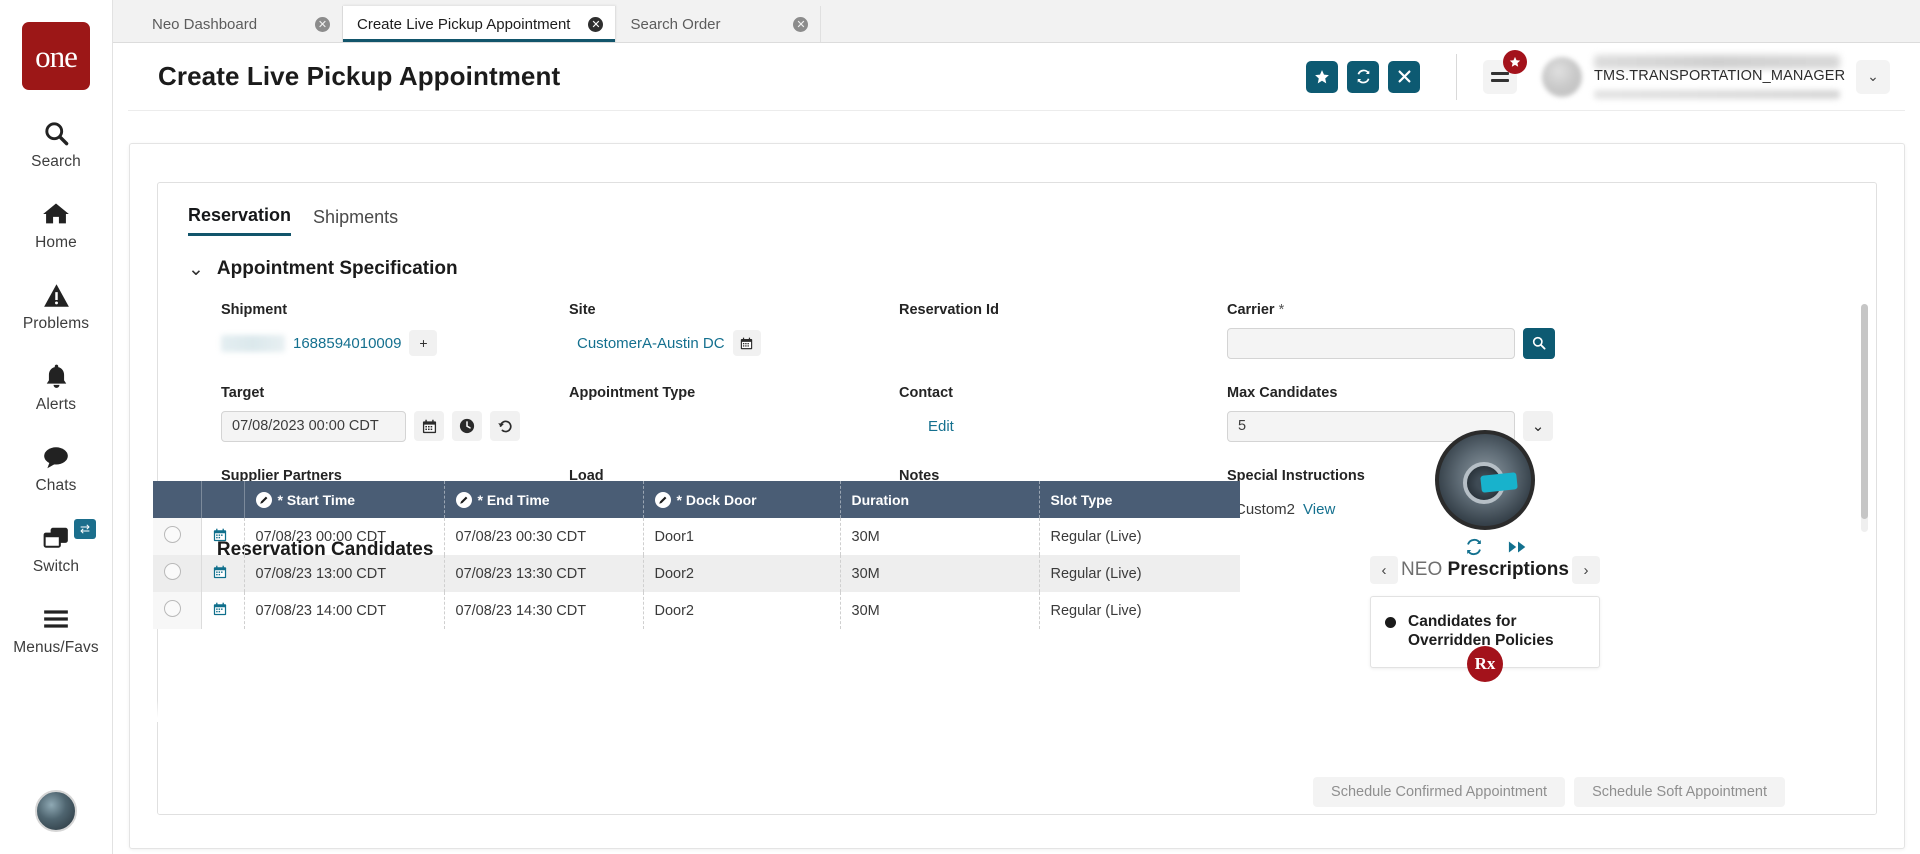  I want to click on column-header-label: Duration, so click(880, 499).